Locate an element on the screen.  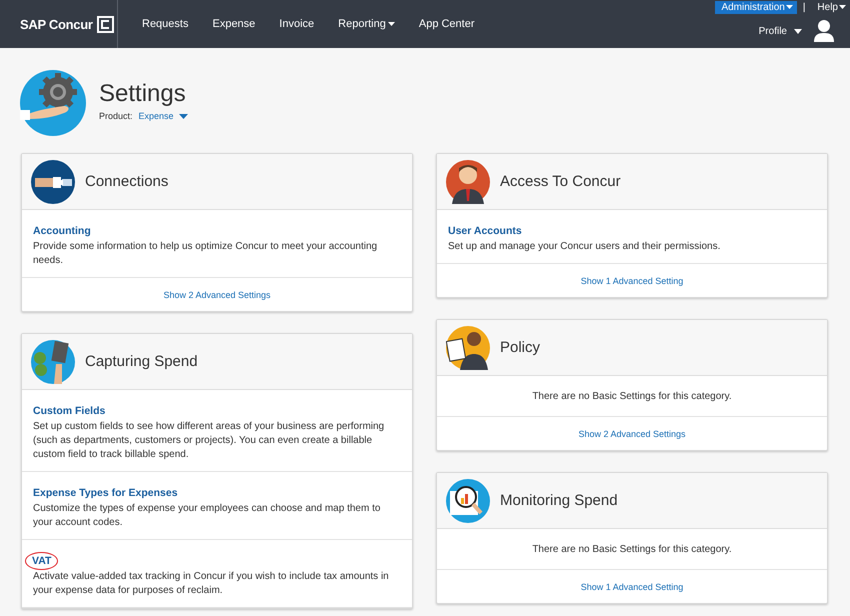
setting-description: Set up and manage your Concur users and their permissions. is located at coordinates (585, 247).